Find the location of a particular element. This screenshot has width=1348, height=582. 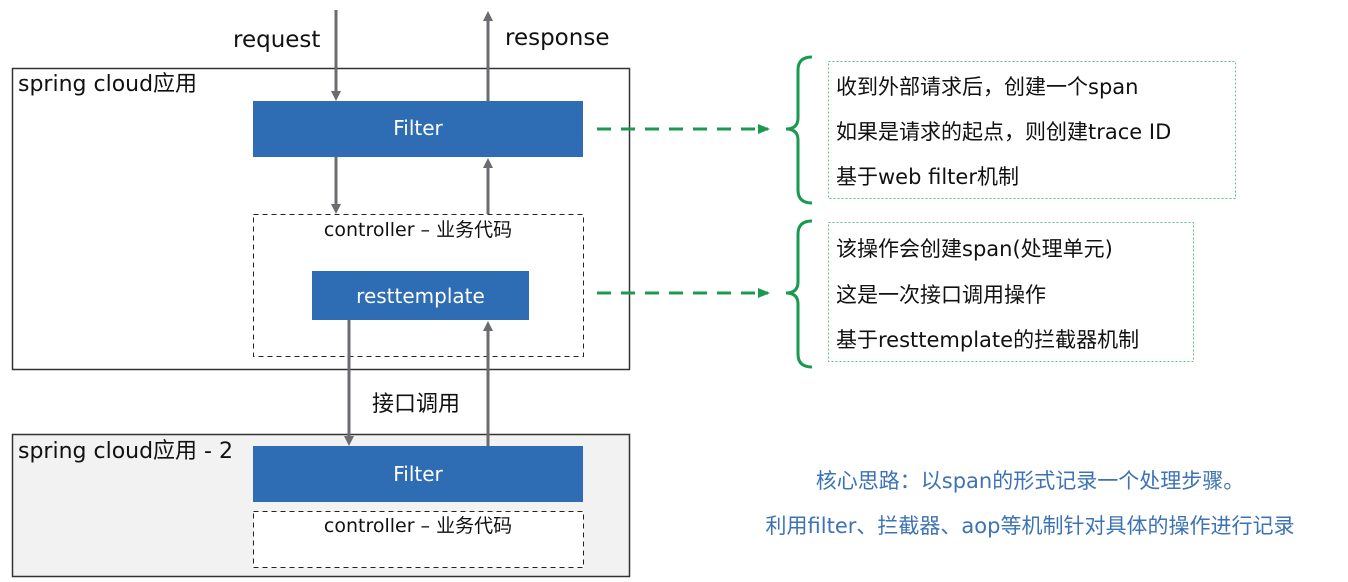

app1-title: spring cloud应用 is located at coordinates (108, 84).